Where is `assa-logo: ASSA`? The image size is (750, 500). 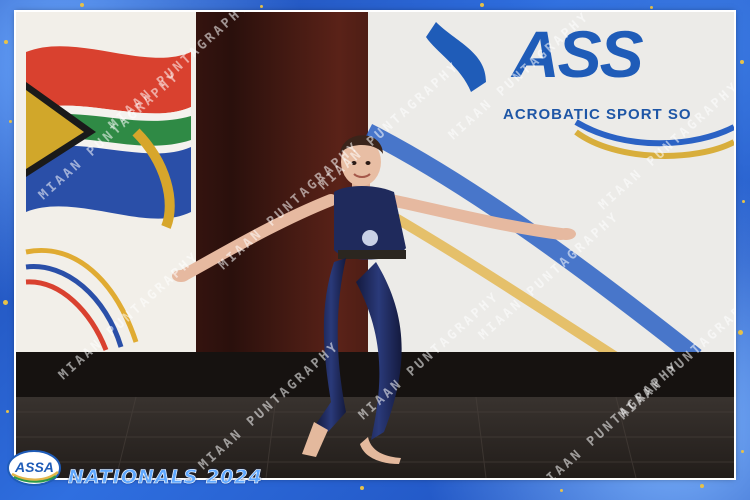
assa-logo: ASSA is located at coordinates (34, 468).